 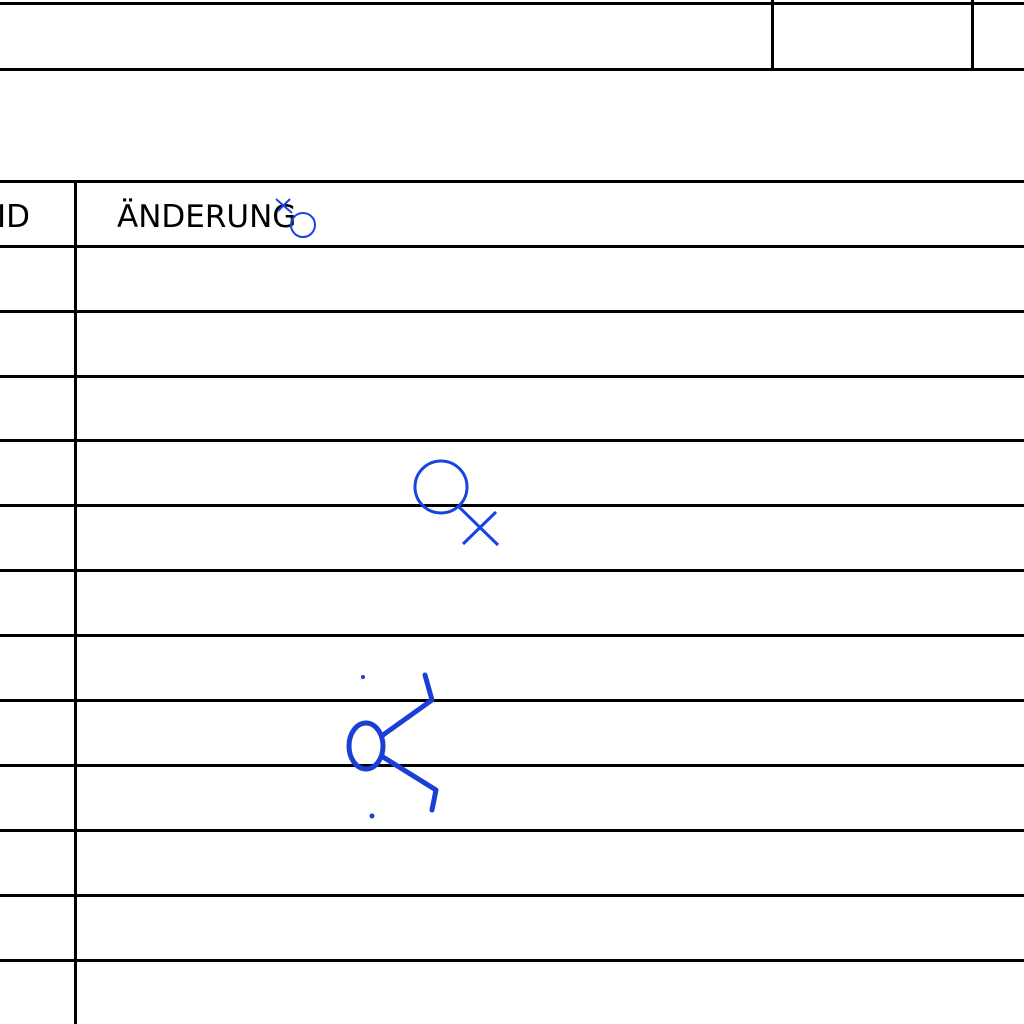 I want to click on small-cursor-marker, so click(x=295, y=218).